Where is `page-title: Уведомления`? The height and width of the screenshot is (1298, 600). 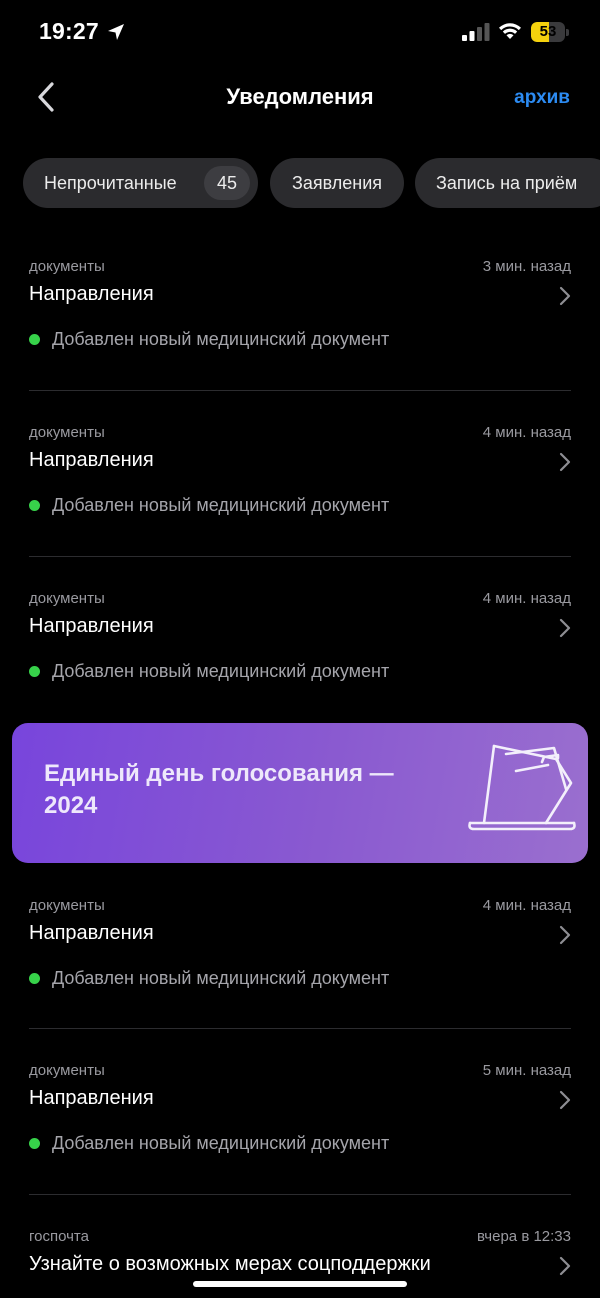
page-title: Уведомления is located at coordinates (300, 96).